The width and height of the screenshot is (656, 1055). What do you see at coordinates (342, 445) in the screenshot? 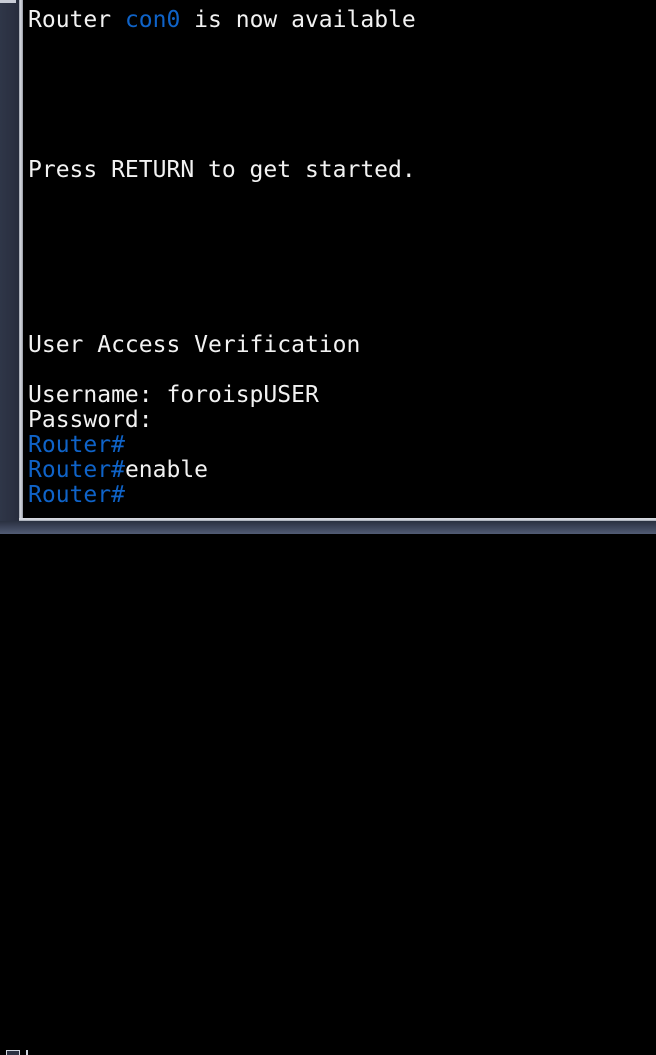
I see `line-prompt-1: Router#` at bounding box center [342, 445].